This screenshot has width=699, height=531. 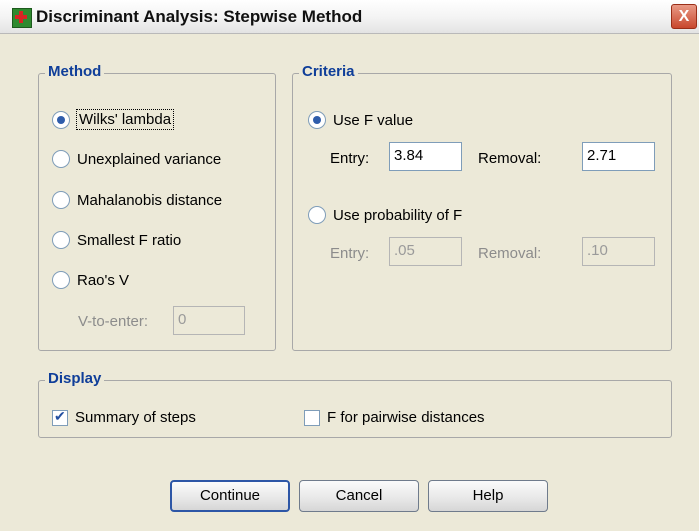 What do you see at coordinates (618, 251) in the screenshot?
I see `prob-removal-field: .10` at bounding box center [618, 251].